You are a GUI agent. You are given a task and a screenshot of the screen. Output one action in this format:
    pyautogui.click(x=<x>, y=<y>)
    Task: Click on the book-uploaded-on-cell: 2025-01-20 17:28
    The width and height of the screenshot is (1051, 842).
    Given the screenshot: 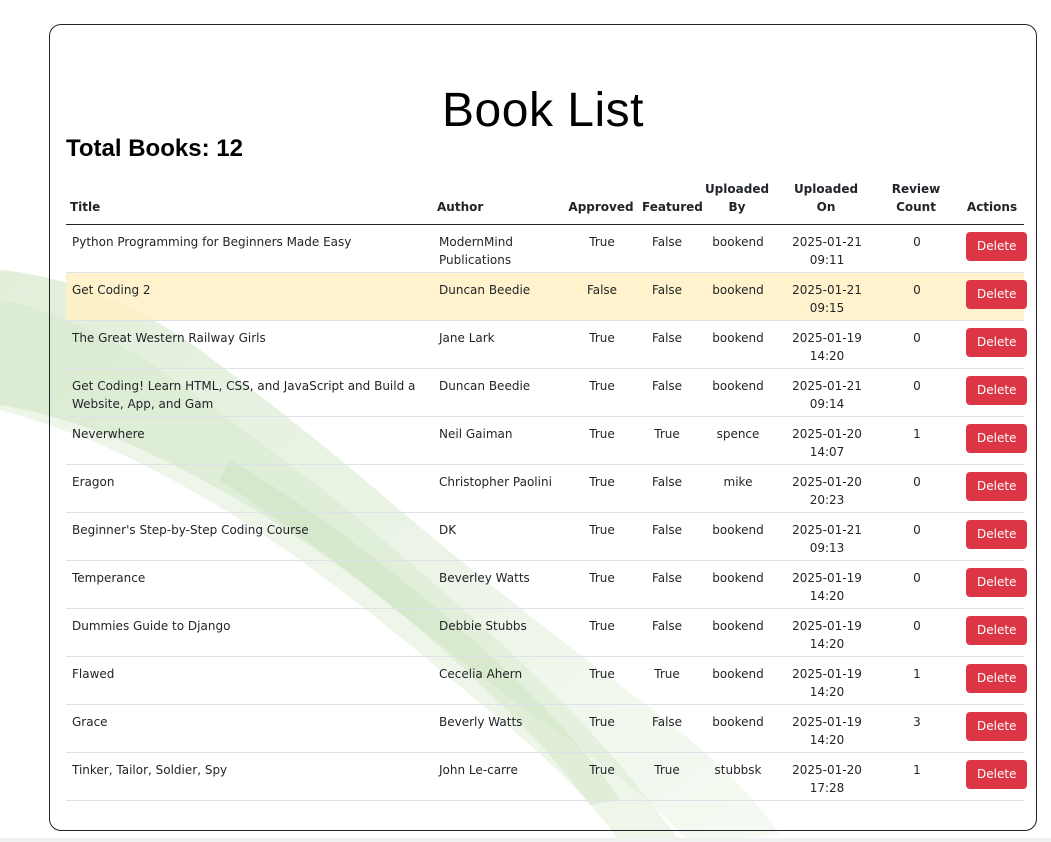 What is the action you would take?
    pyautogui.click(x=826, y=776)
    